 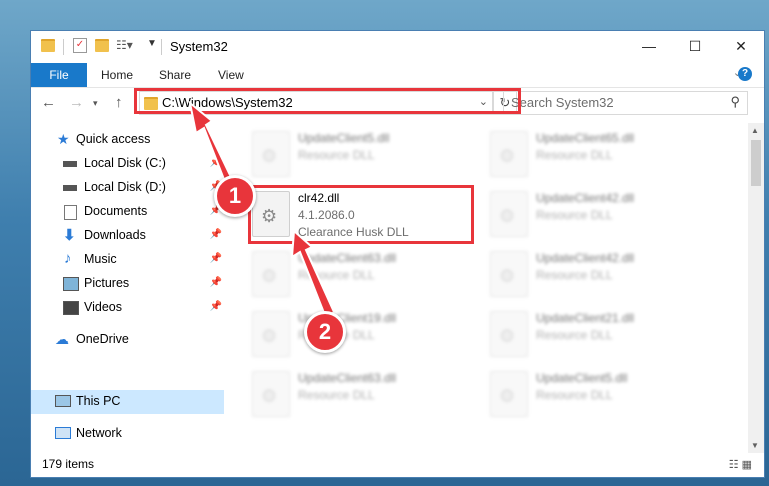 I want to click on arrow-to-file, so click(x=313, y=274).